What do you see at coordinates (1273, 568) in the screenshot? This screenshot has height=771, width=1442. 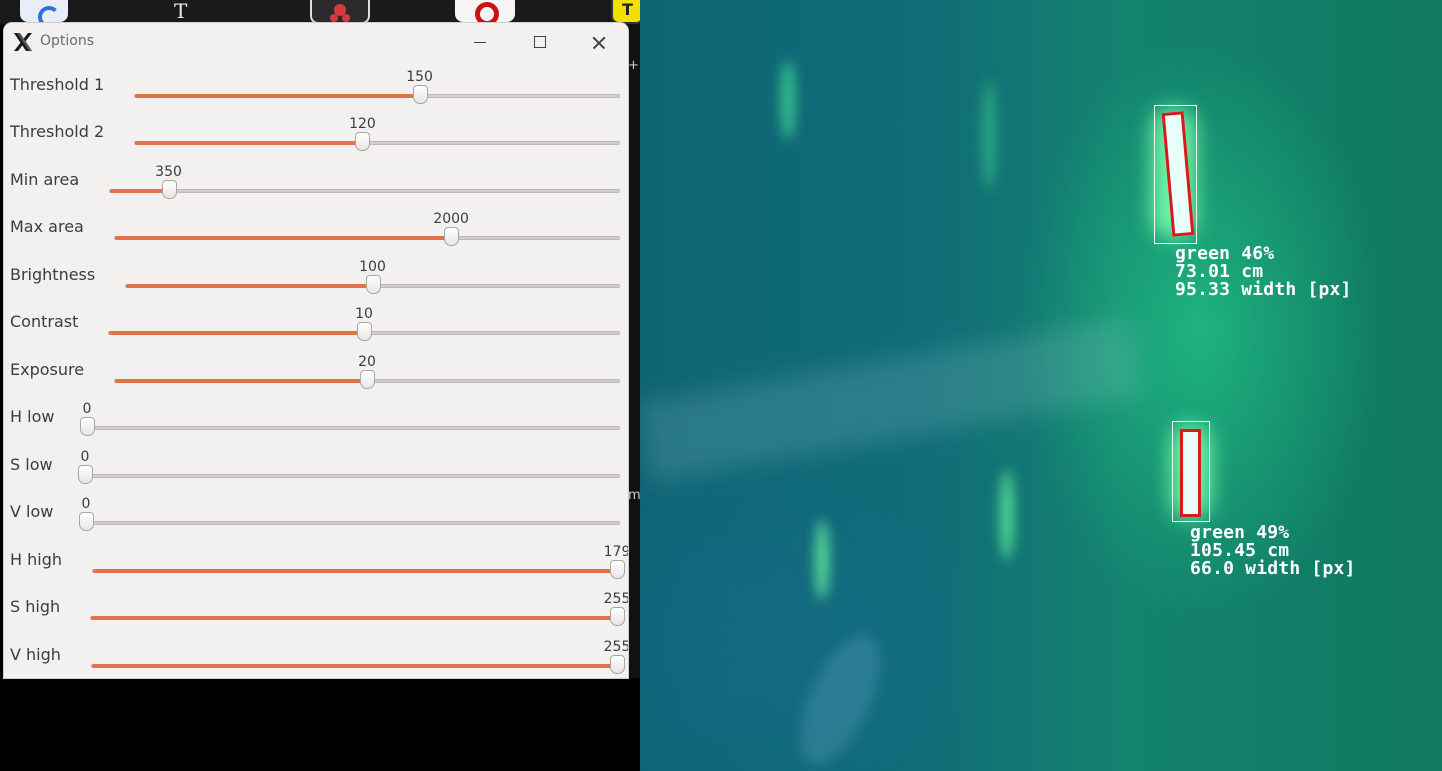 I see `detection-width-line: 66.0 width [px]` at bounding box center [1273, 568].